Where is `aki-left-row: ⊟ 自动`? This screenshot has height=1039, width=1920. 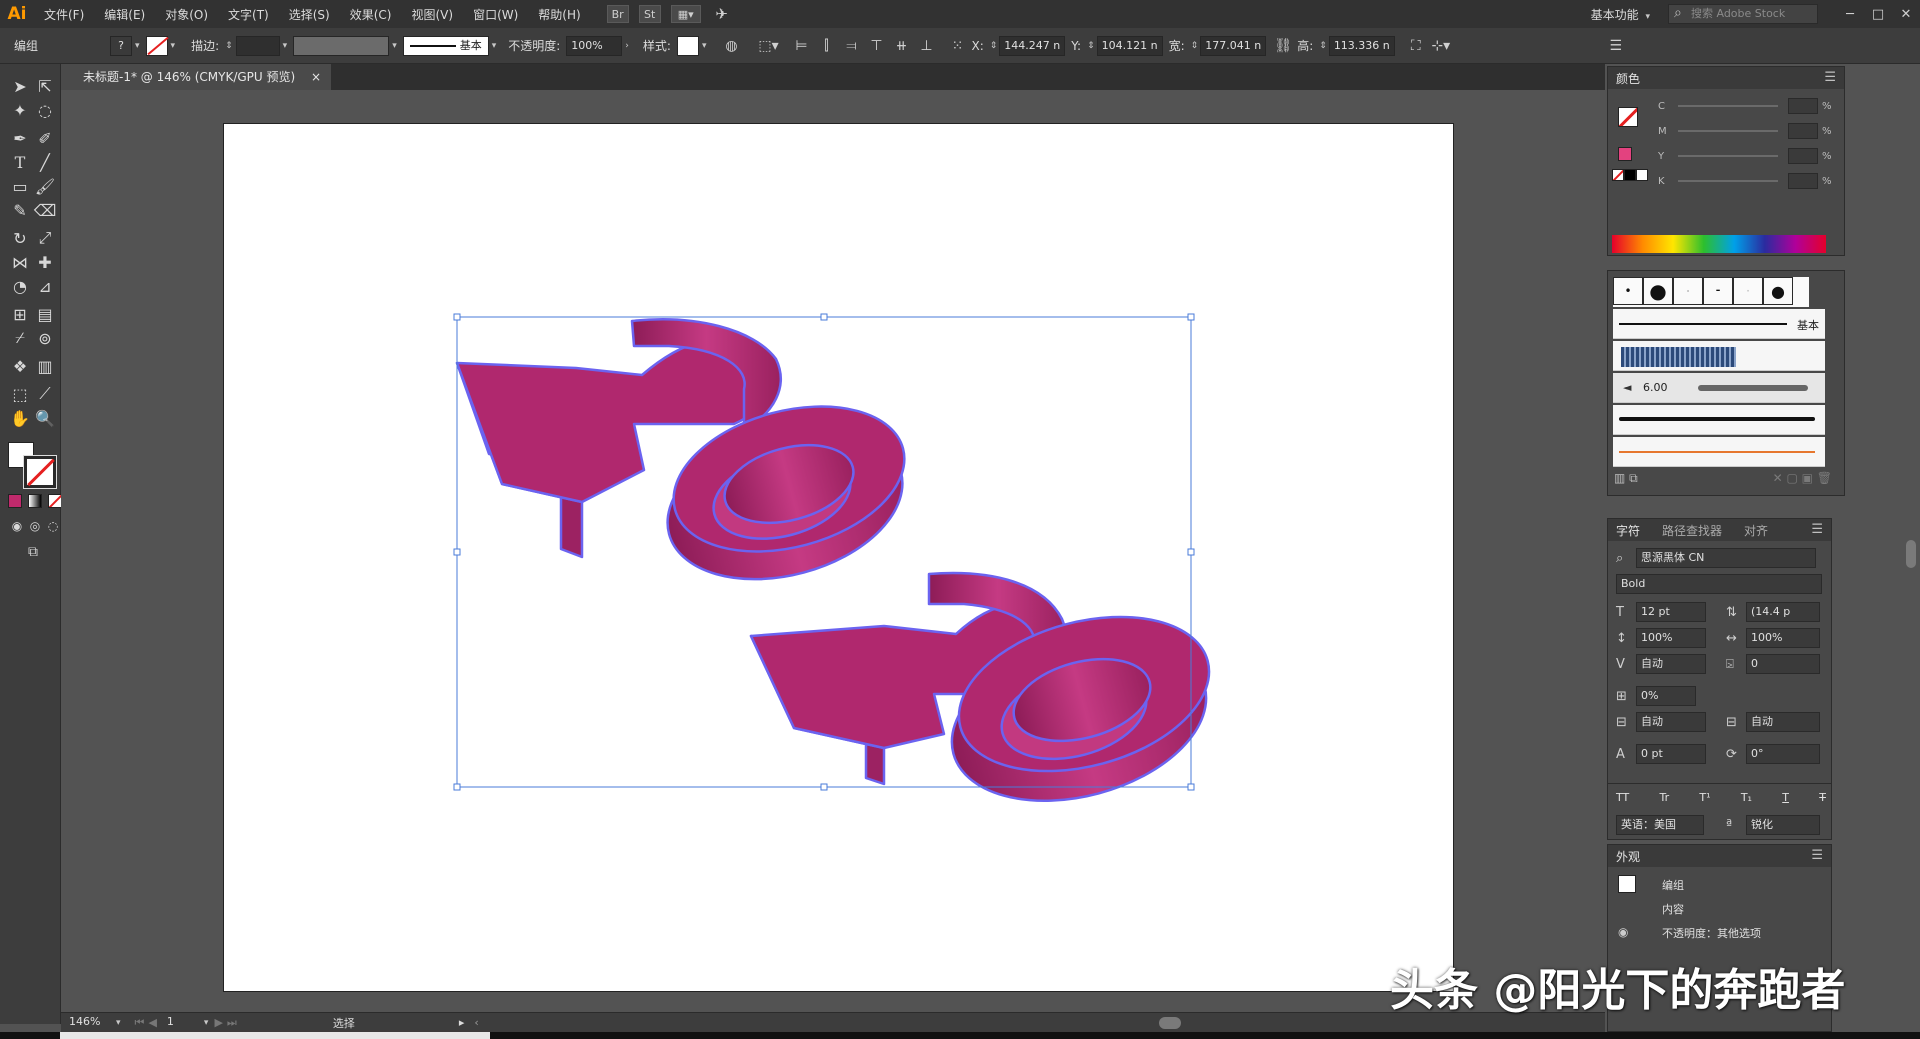
aki-left-row: ⊟ 自动 is located at coordinates (1661, 722).